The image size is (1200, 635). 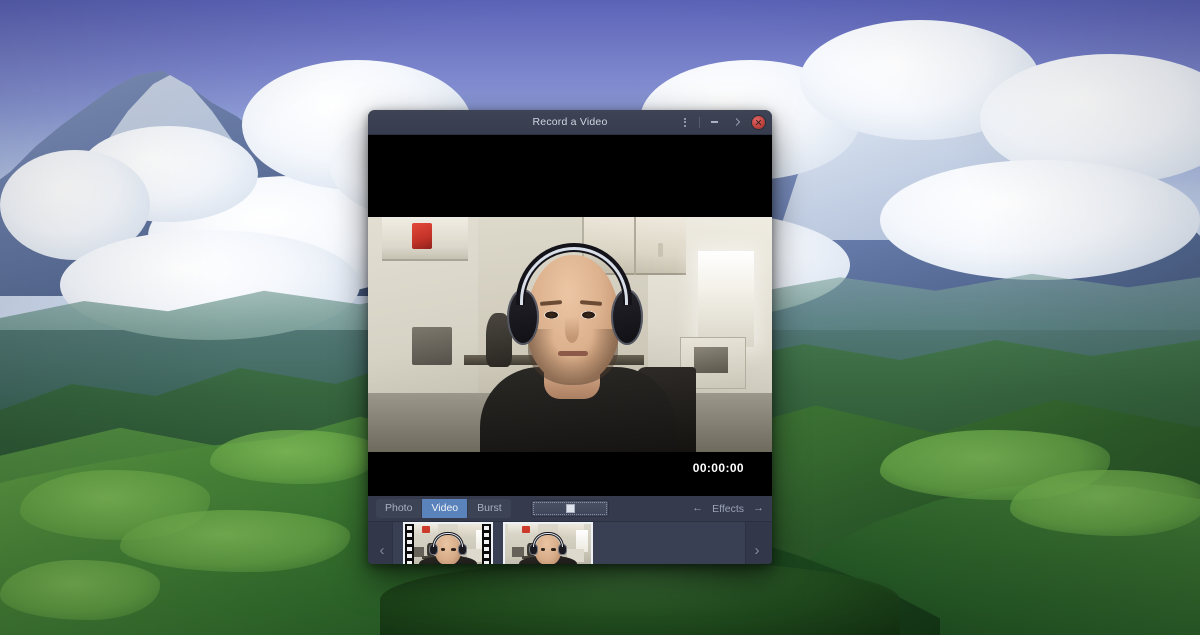 I want to click on webcam-preview, so click(x=570, y=334).